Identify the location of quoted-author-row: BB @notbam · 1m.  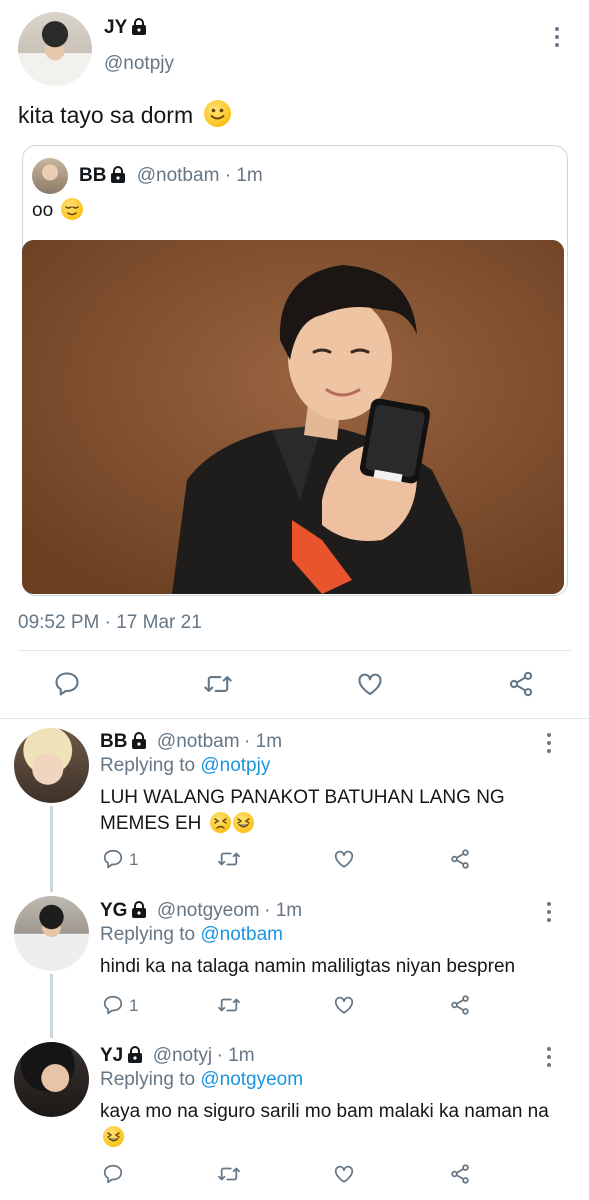
(171, 176).